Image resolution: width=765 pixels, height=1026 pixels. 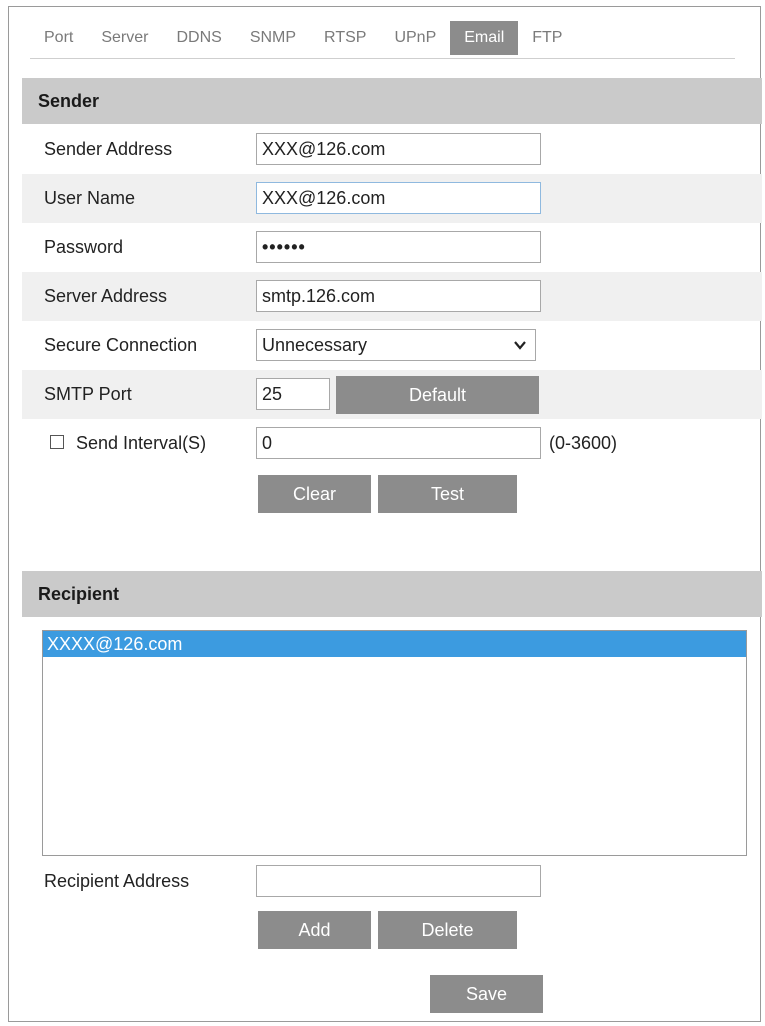 What do you see at coordinates (398, 881) in the screenshot?
I see `recipient-address-input` at bounding box center [398, 881].